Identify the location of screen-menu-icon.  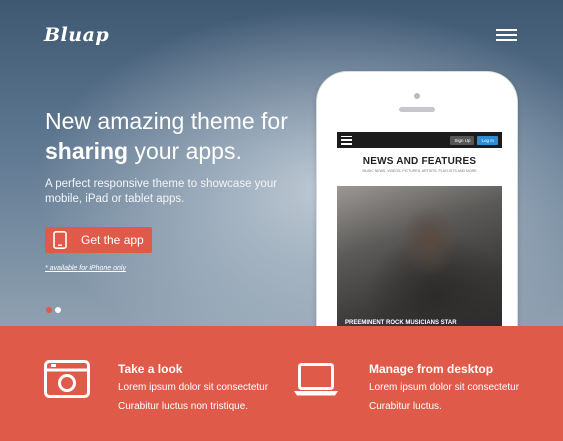
(346, 140).